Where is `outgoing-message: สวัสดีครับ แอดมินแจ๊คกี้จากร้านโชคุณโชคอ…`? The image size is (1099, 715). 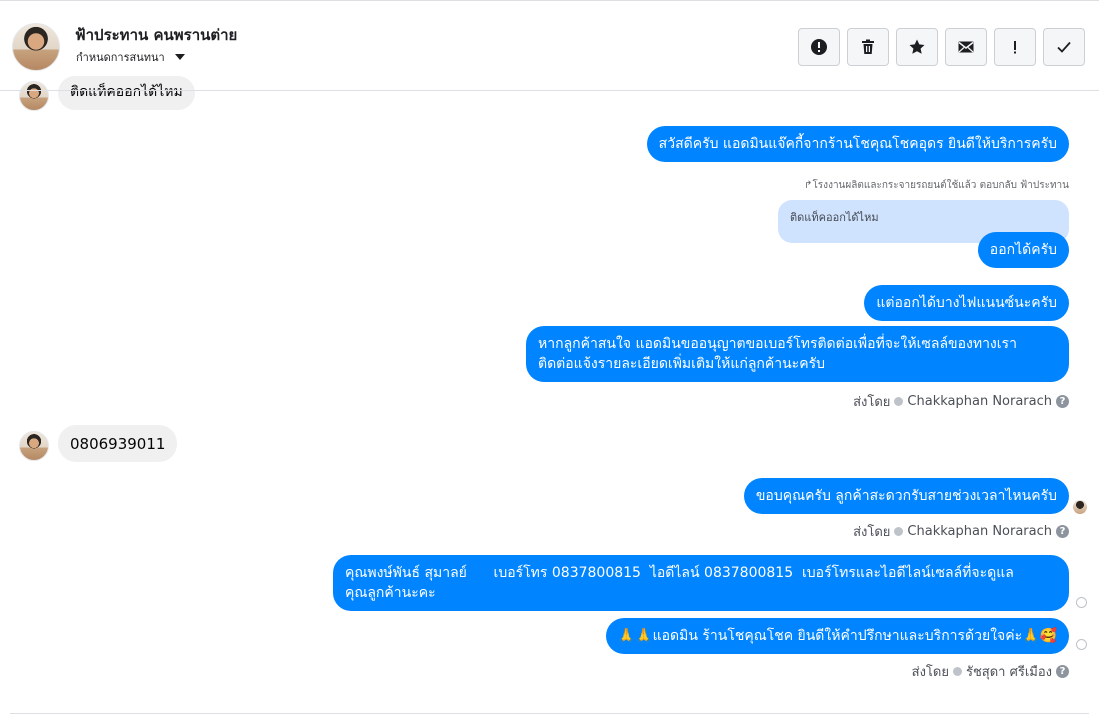 outgoing-message: สวัสดีครับ แอดมินแจ๊คกี้จากร้านโชคุณโชคอ… is located at coordinates (857, 144).